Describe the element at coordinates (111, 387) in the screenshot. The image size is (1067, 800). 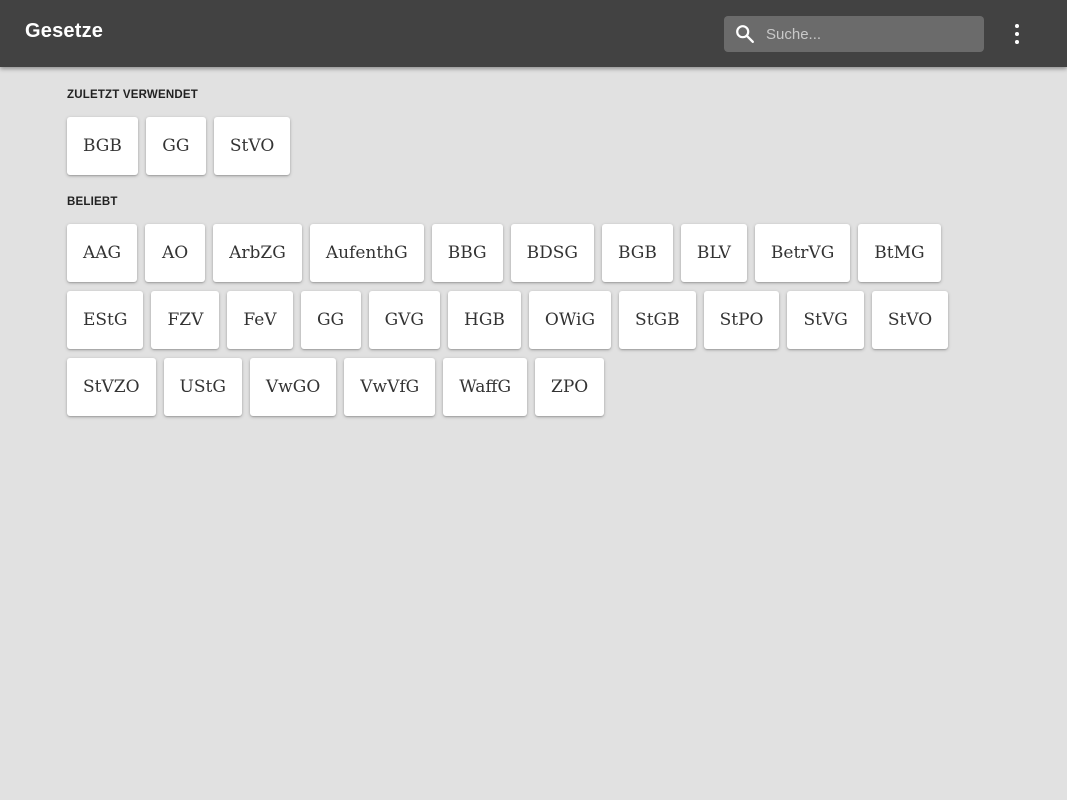
I see `popular-law-card: StVZO` at that location.